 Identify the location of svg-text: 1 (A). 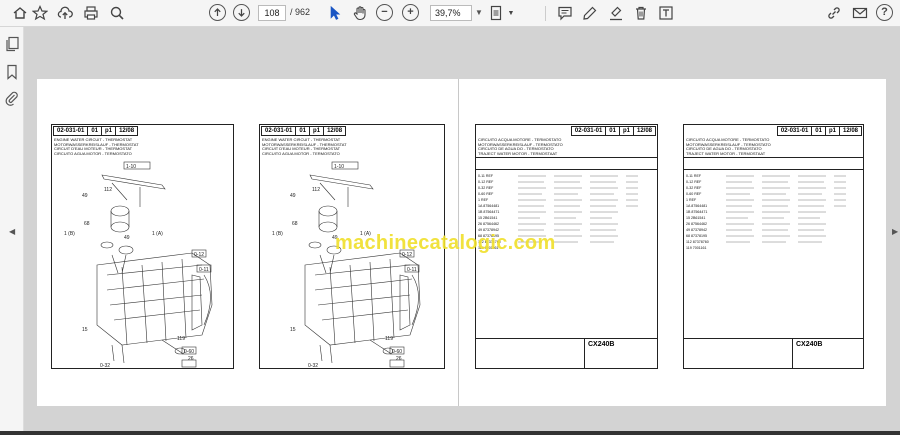
(157, 234).